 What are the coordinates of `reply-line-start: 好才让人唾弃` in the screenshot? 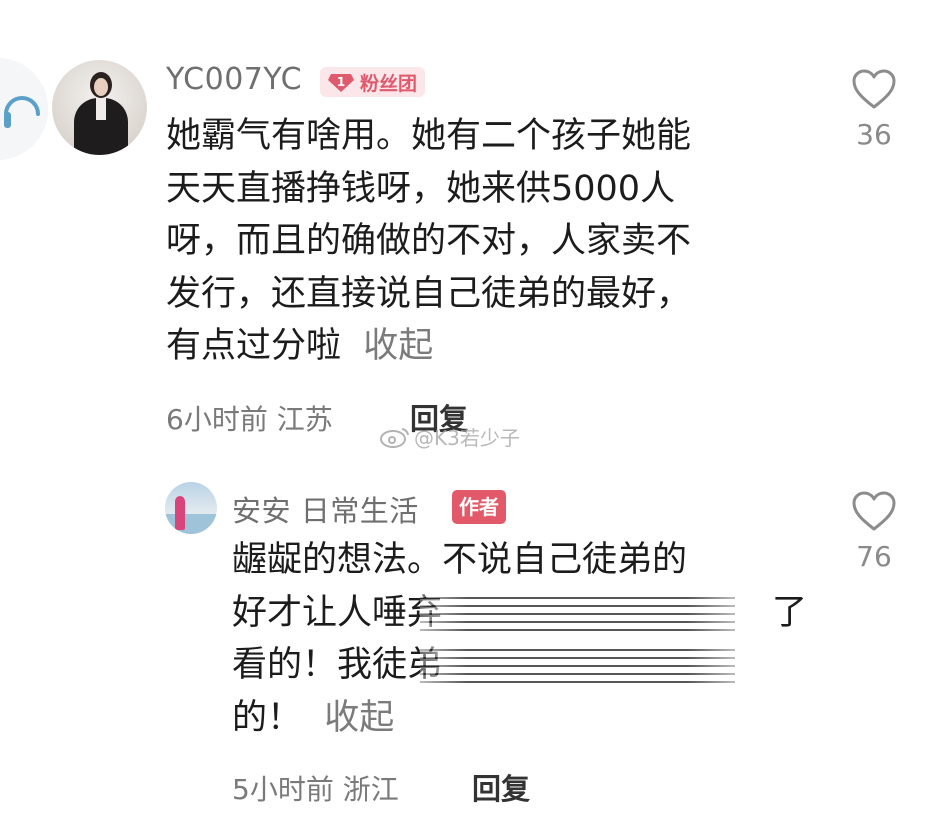 It's located at (337, 612).